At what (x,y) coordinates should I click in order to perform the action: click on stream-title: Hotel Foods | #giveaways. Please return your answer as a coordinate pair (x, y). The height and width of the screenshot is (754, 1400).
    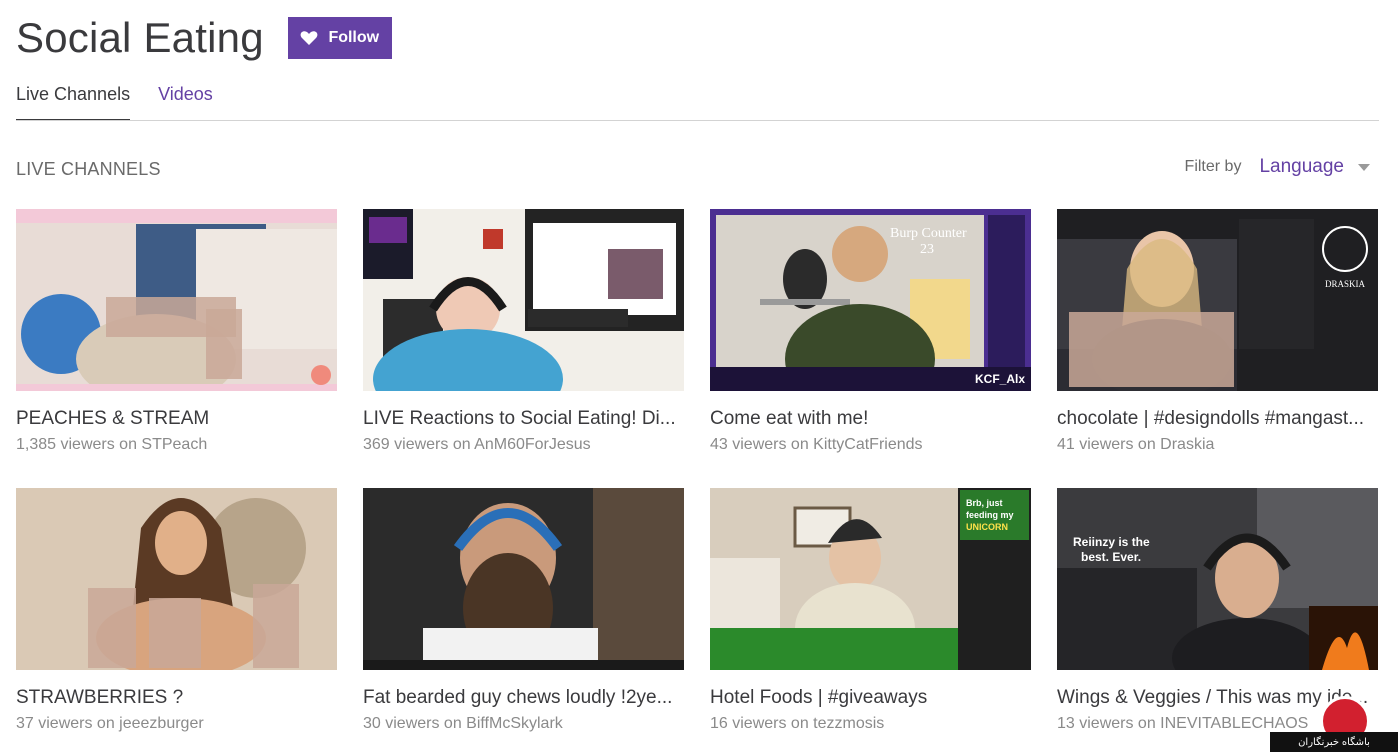
    Looking at the image, I should click on (870, 698).